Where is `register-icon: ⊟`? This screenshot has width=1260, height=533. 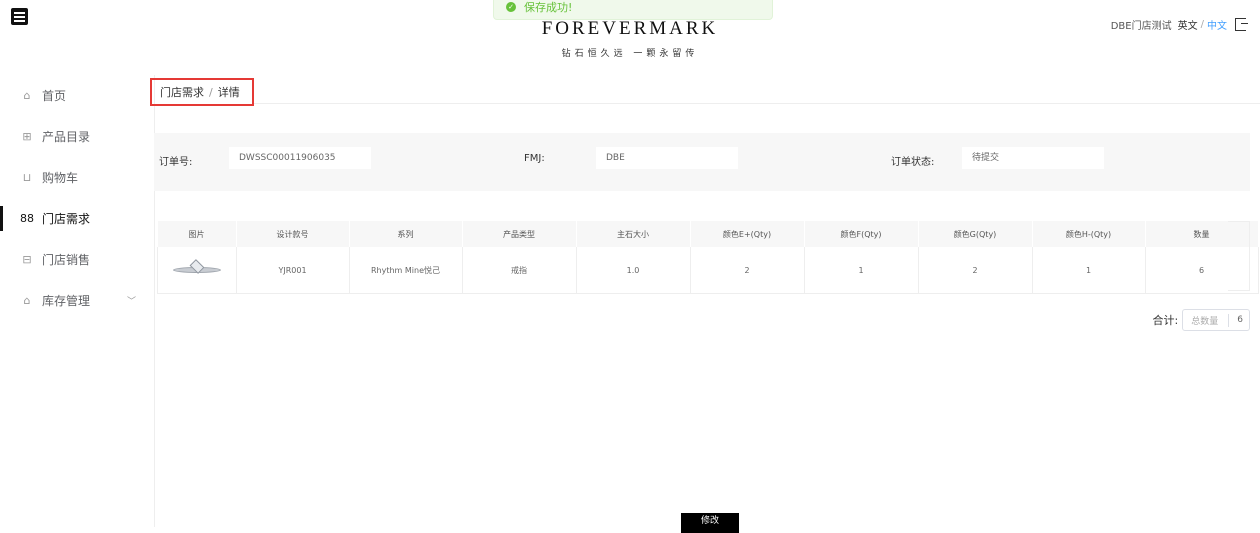
register-icon: ⊟ is located at coordinates (27, 259).